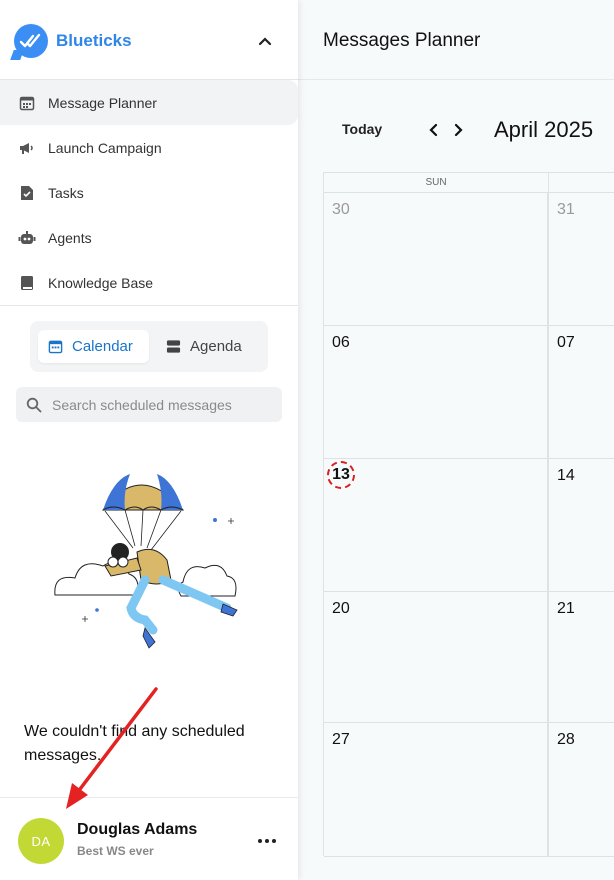 This screenshot has width=614, height=880. Describe the element at coordinates (436, 657) in the screenshot. I see `calendar-day-cell: 20` at that location.